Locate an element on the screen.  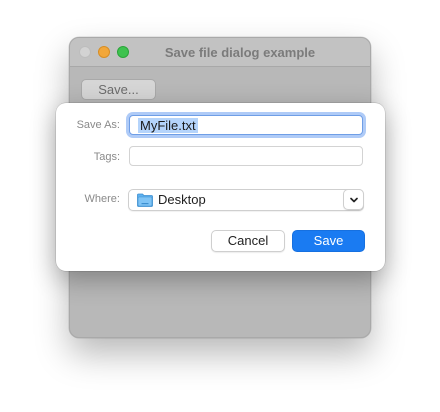
expand-dialog-button is located at coordinates (353, 199).